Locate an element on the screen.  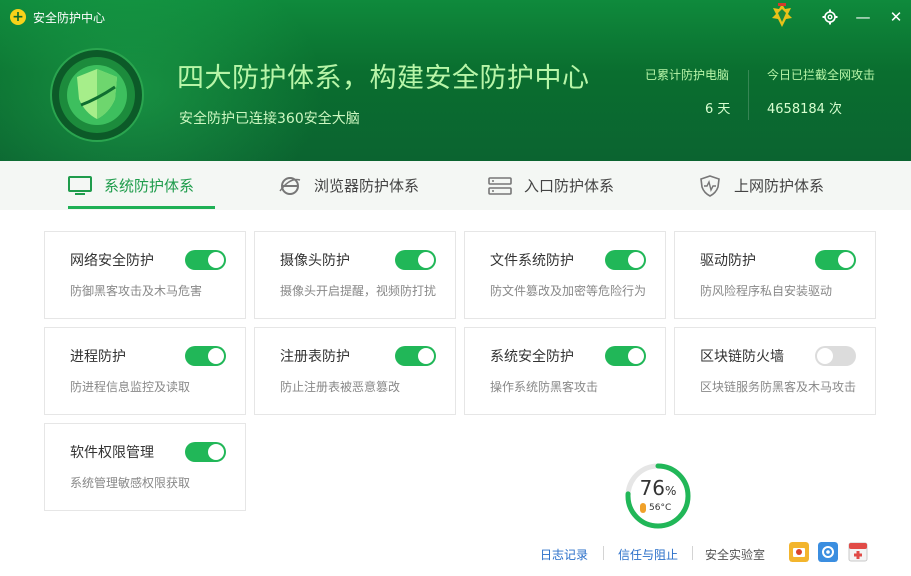
card-software-permissions: 软件权限管理 系统管理敏感权限获取 is located at coordinates (145, 467).